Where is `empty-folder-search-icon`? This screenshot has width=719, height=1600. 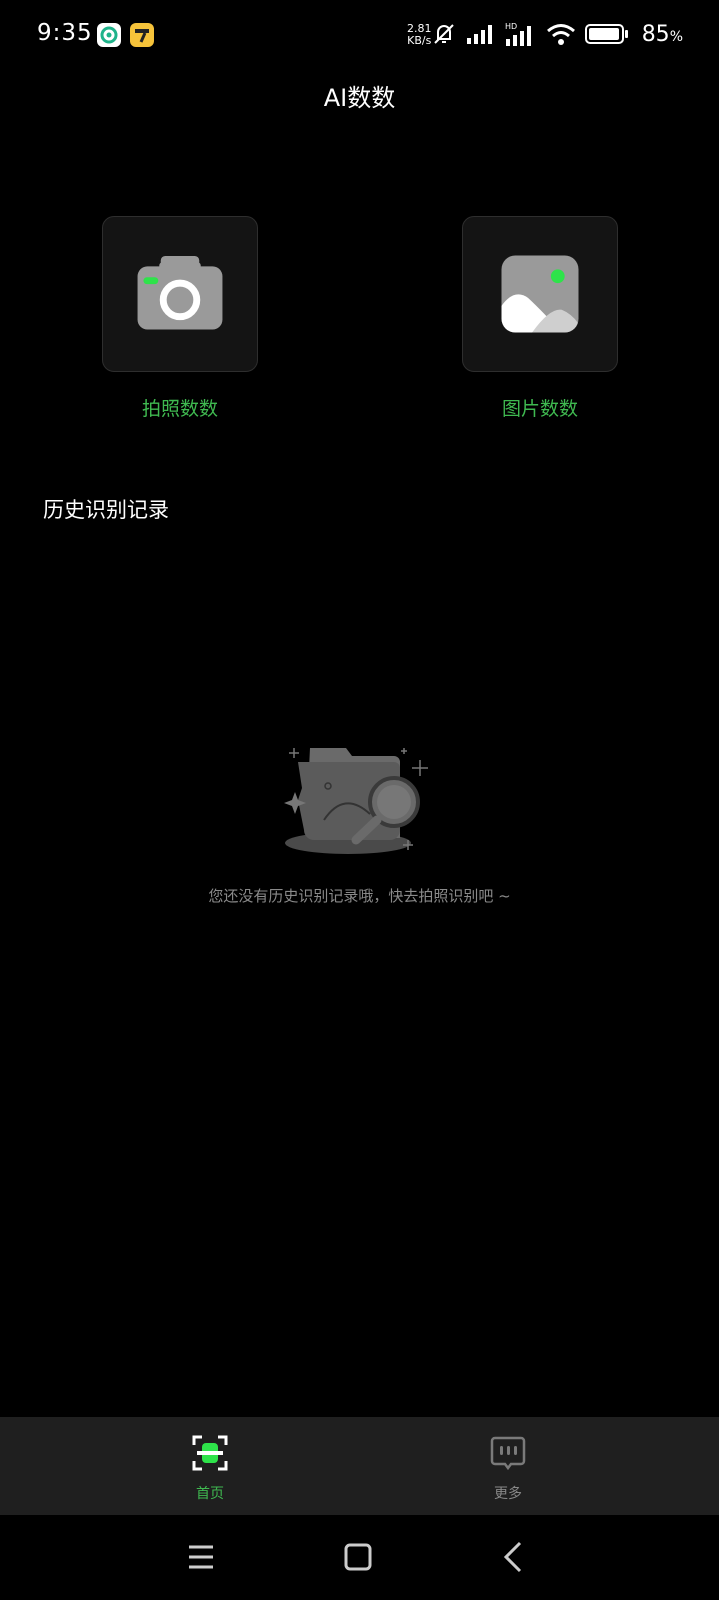
empty-folder-search-icon is located at coordinates (356, 801).